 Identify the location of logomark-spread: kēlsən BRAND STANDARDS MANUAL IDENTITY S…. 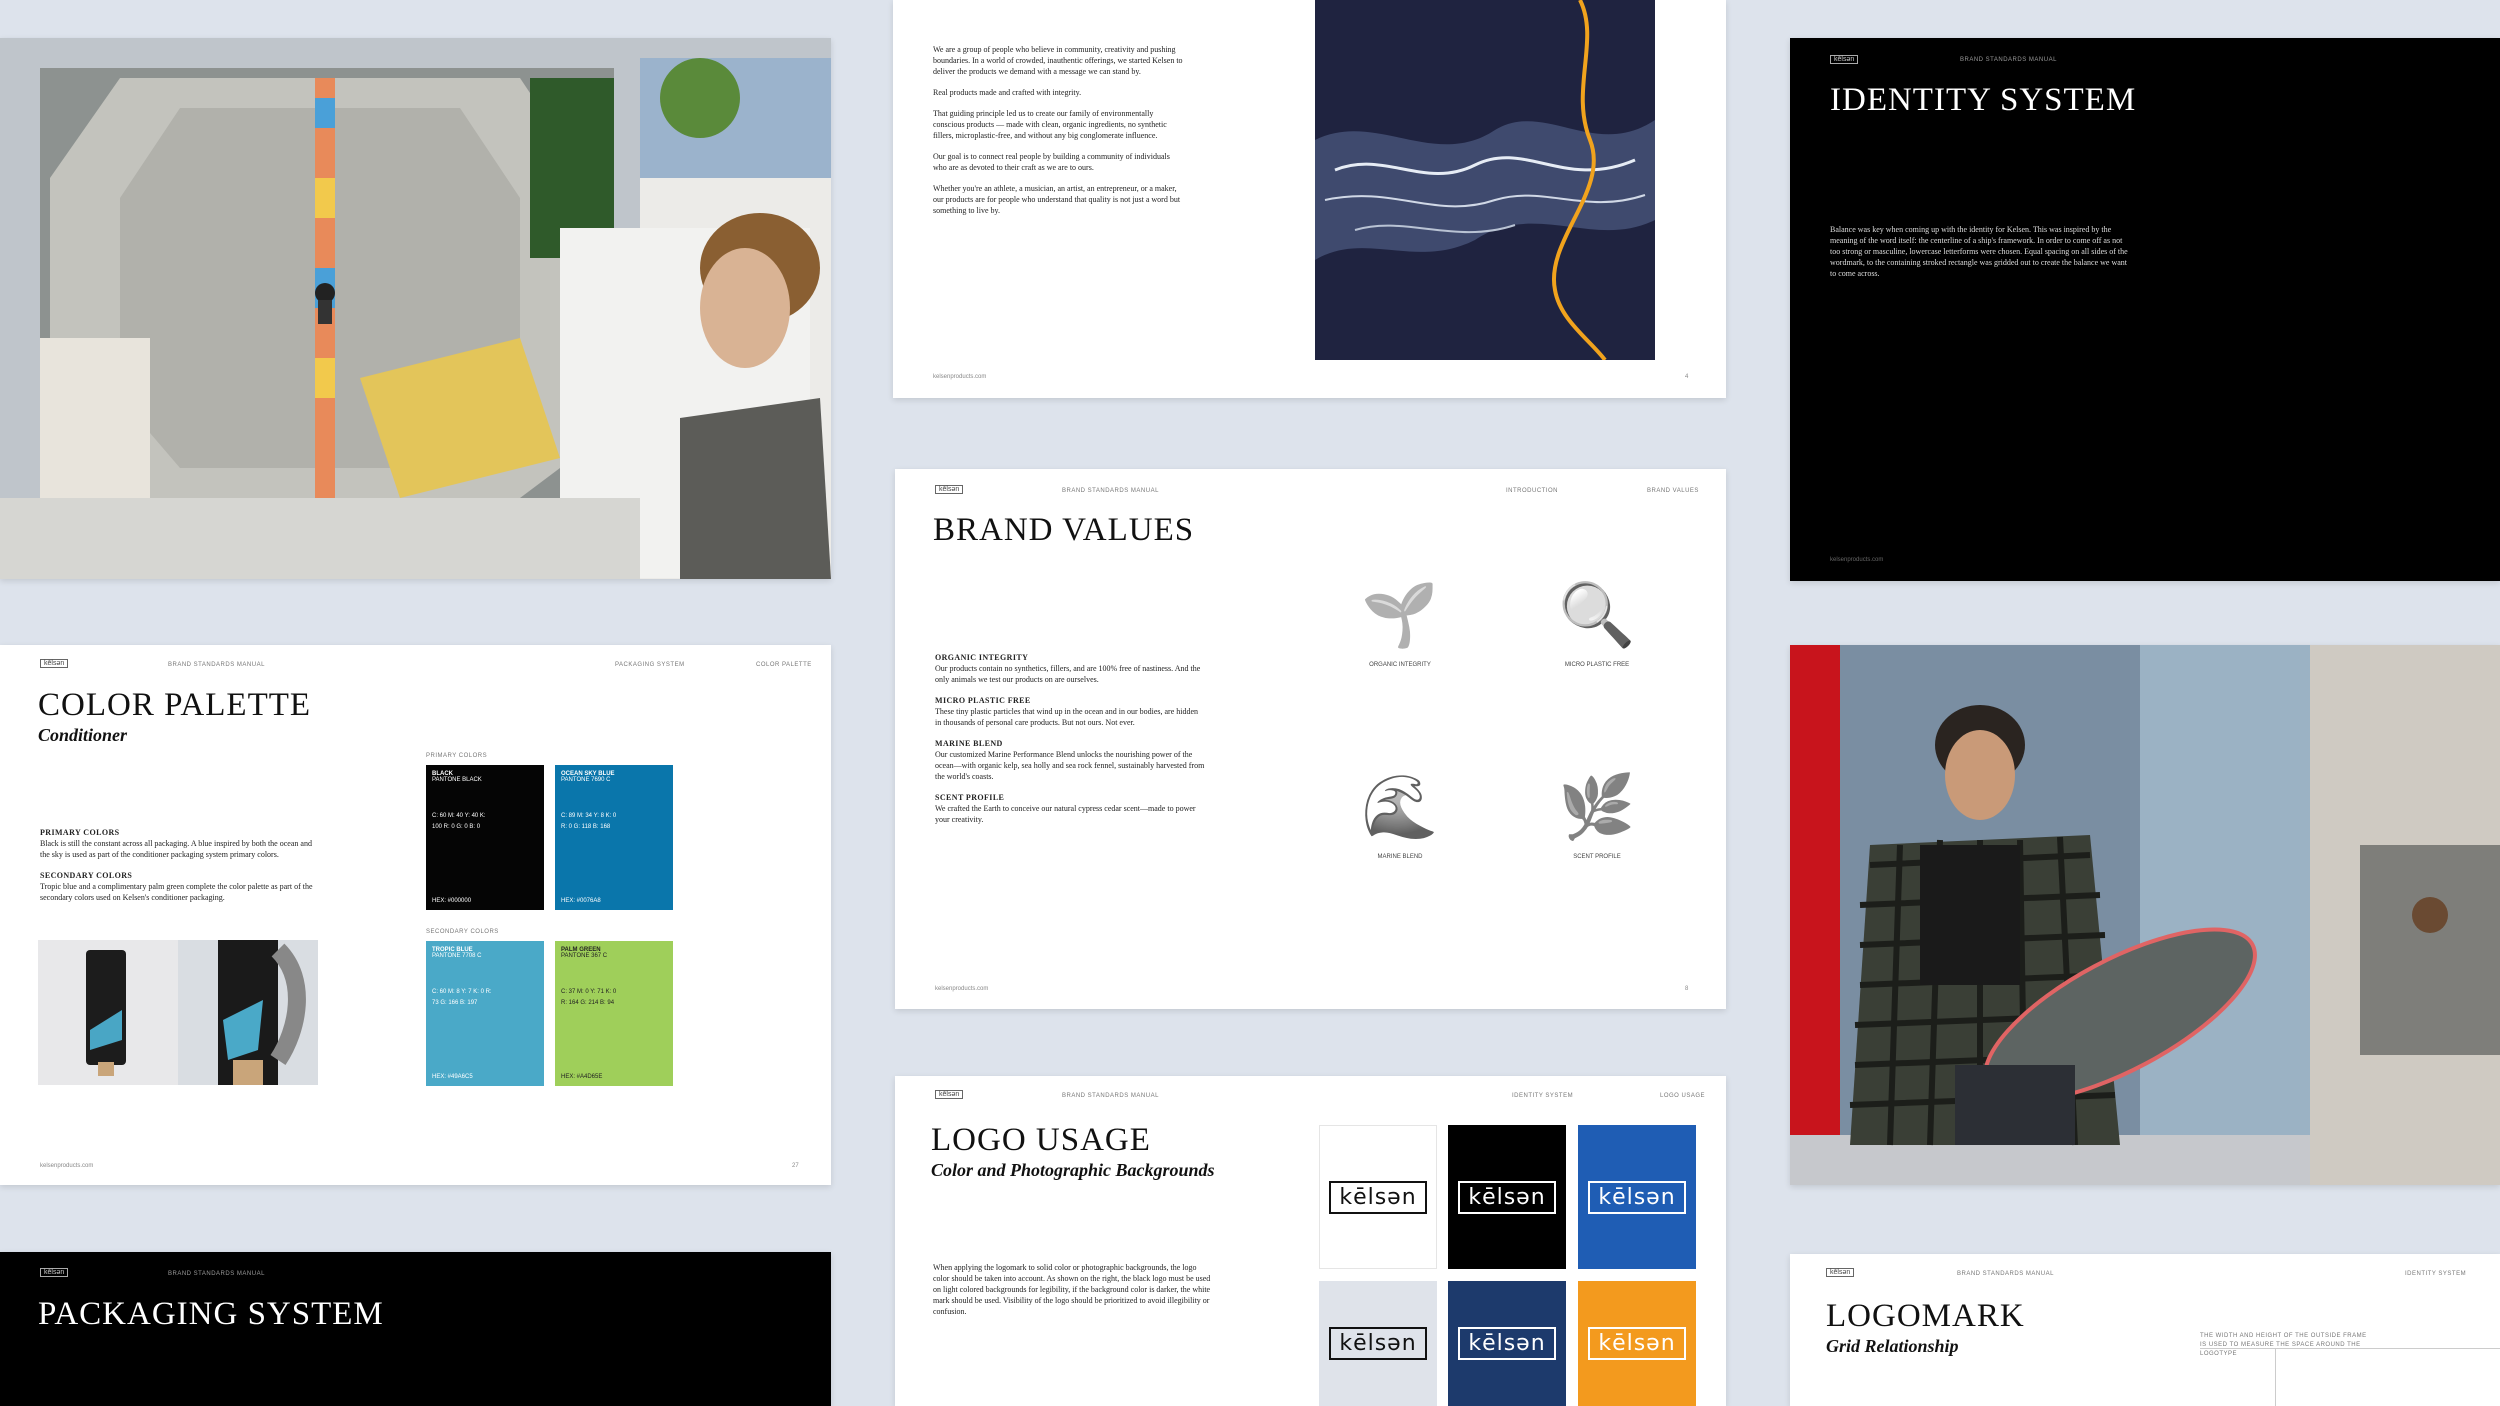
(2145, 1330).